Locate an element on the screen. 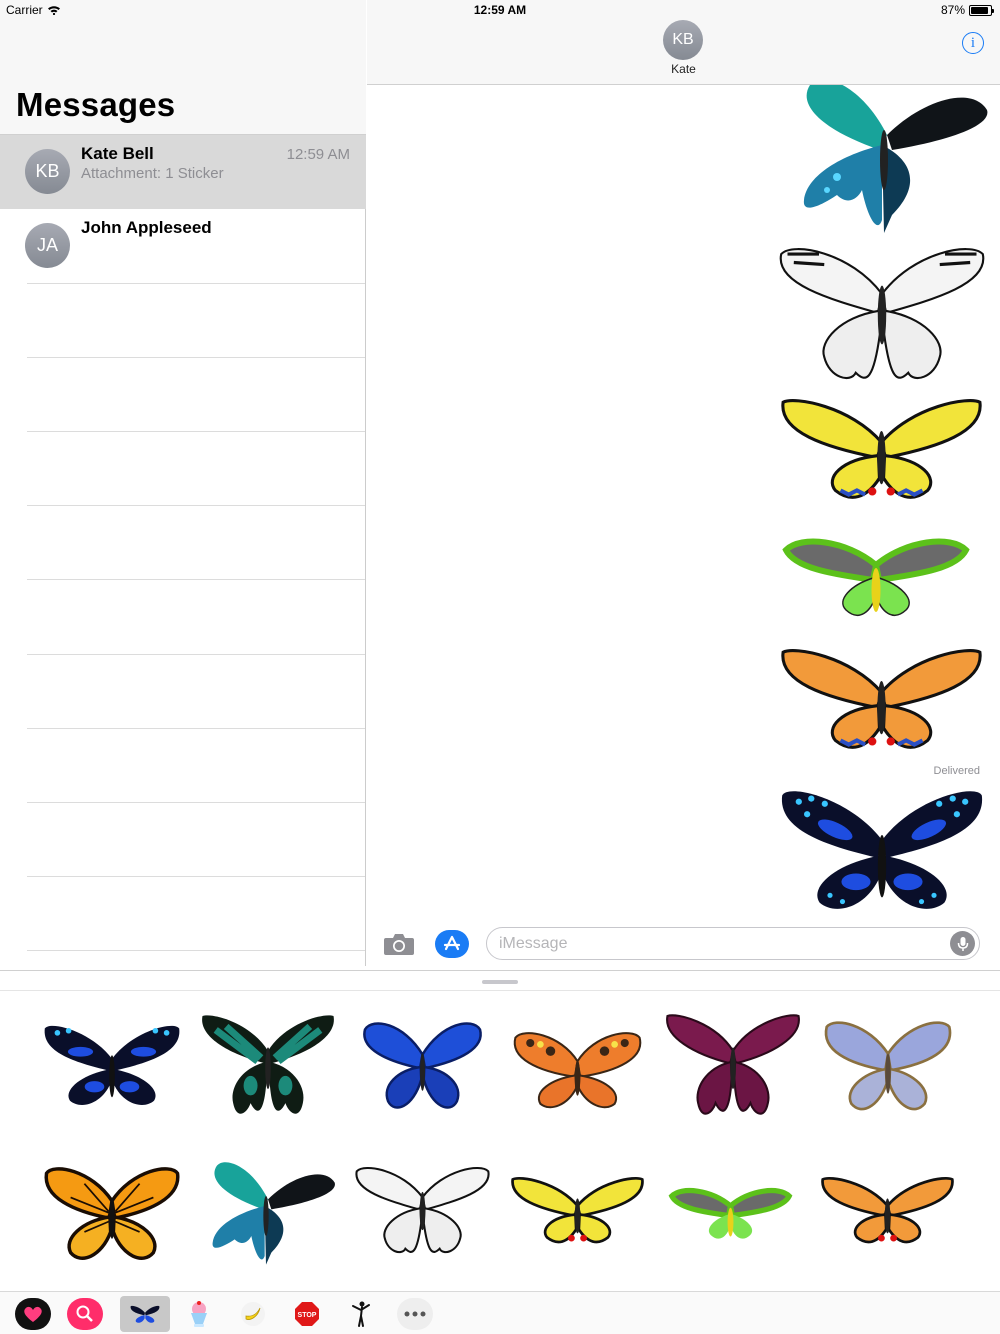  app-stop-sign: STOP is located at coordinates (307, 1314).